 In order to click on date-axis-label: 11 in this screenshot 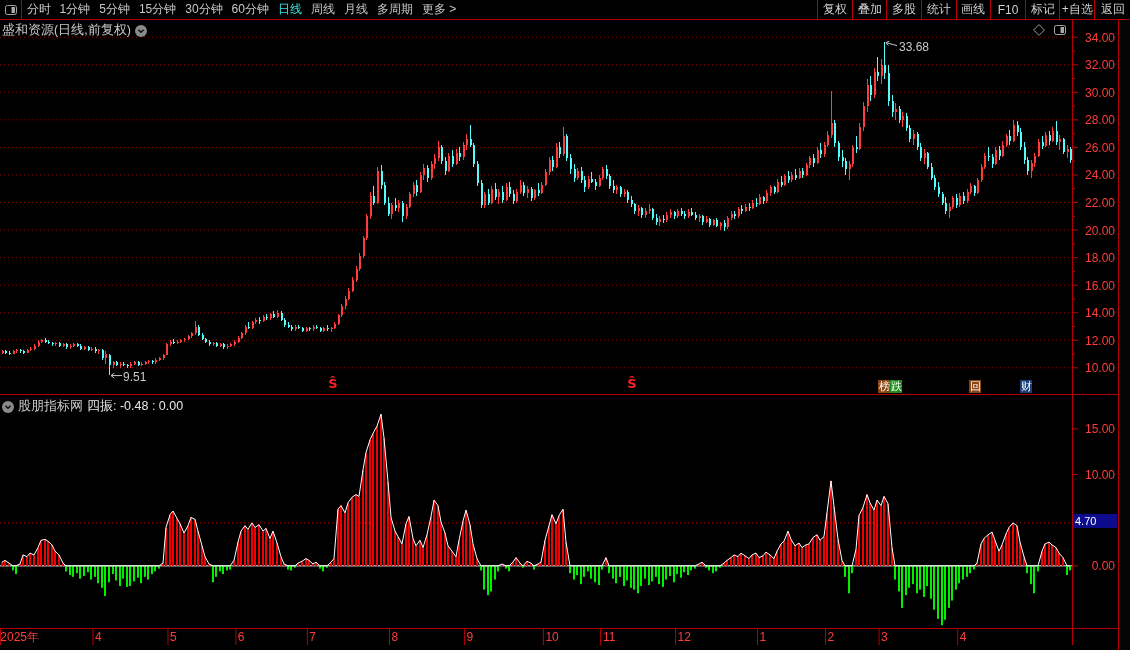, I will do `click(609, 637)`.